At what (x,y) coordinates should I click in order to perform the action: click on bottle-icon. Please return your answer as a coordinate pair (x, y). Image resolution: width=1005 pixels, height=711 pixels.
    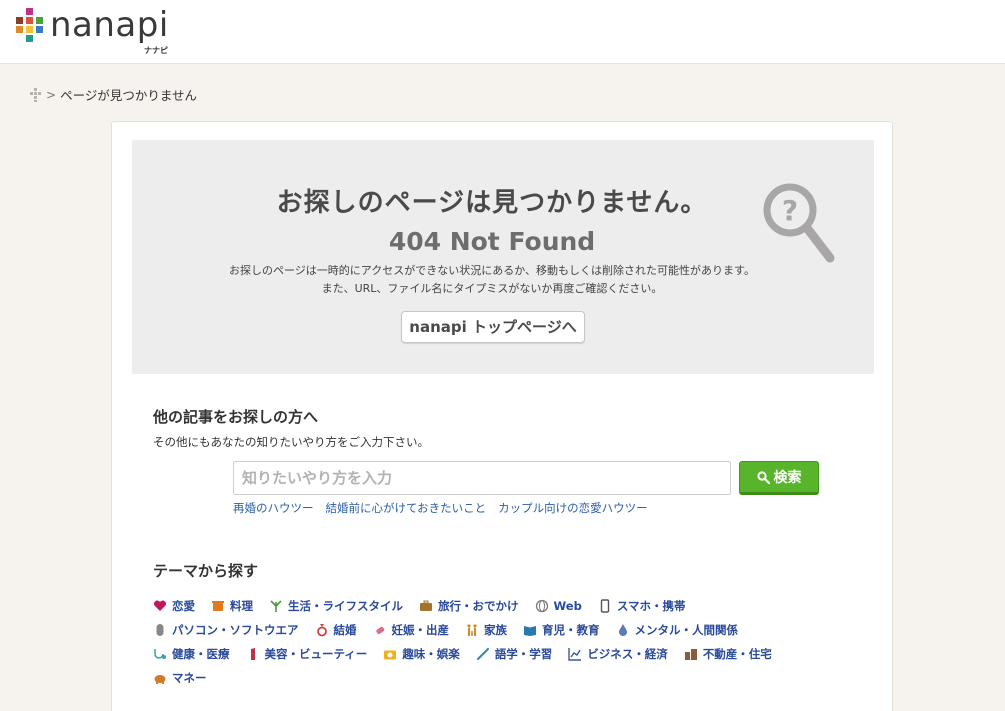
    Looking at the image, I should click on (379, 630).